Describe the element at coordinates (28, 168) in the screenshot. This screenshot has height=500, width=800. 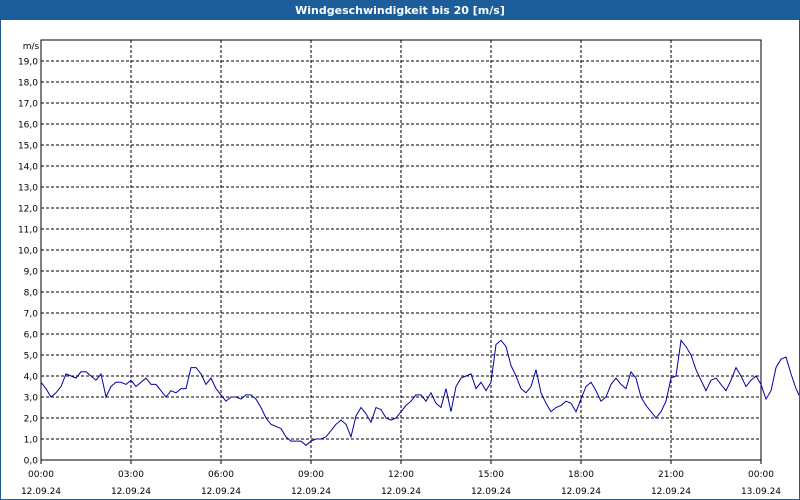
I see `y-tick-label: 14,0` at that location.